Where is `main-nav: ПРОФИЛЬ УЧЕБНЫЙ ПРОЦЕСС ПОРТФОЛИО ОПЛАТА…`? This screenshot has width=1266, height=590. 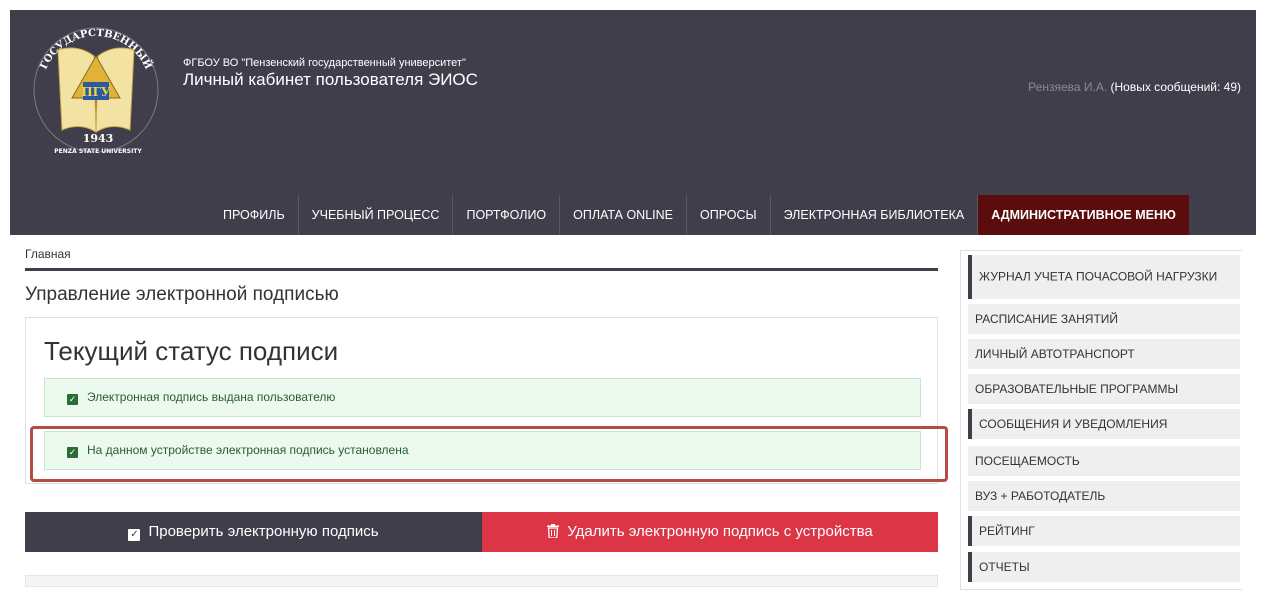
main-nav: ПРОФИЛЬ УЧЕБНЫЙ ПРОЦЕСС ПОРТФОЛИО ОПЛАТА… is located at coordinates (699, 215).